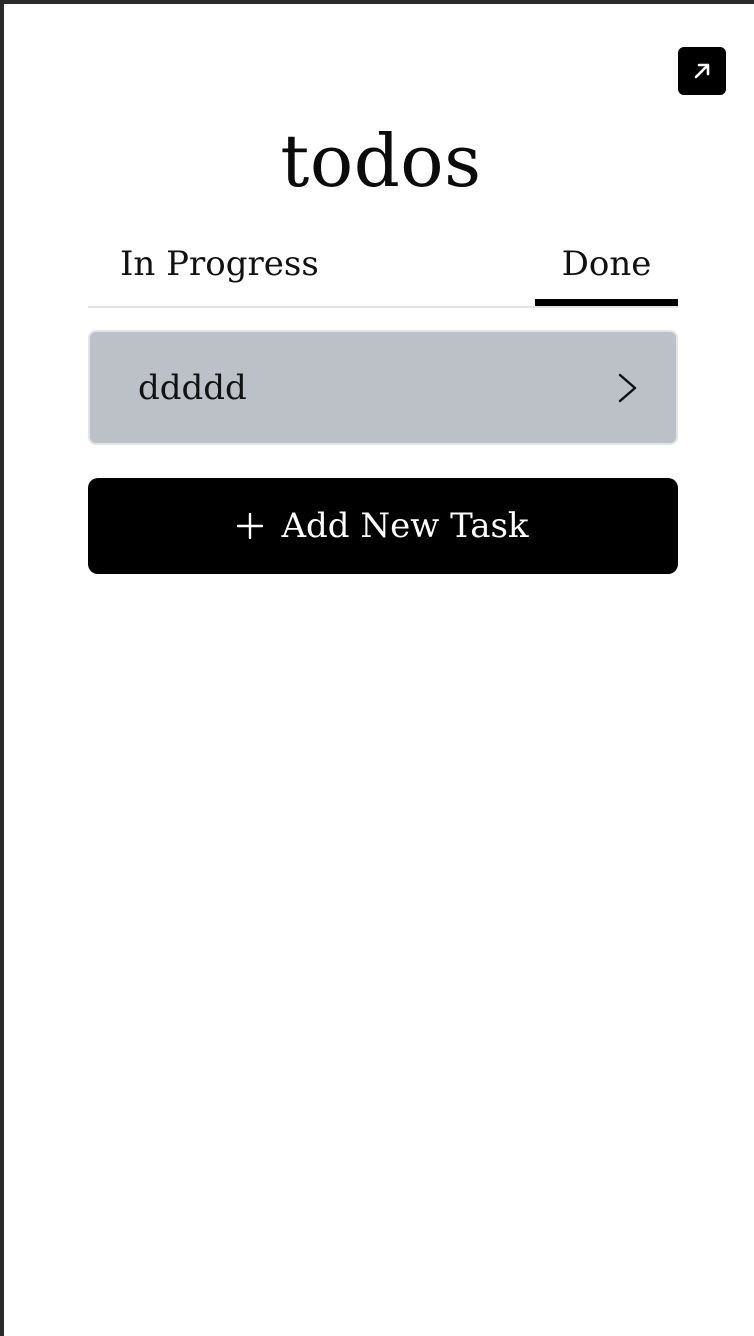  I want to click on tab-done: Done, so click(606, 271).